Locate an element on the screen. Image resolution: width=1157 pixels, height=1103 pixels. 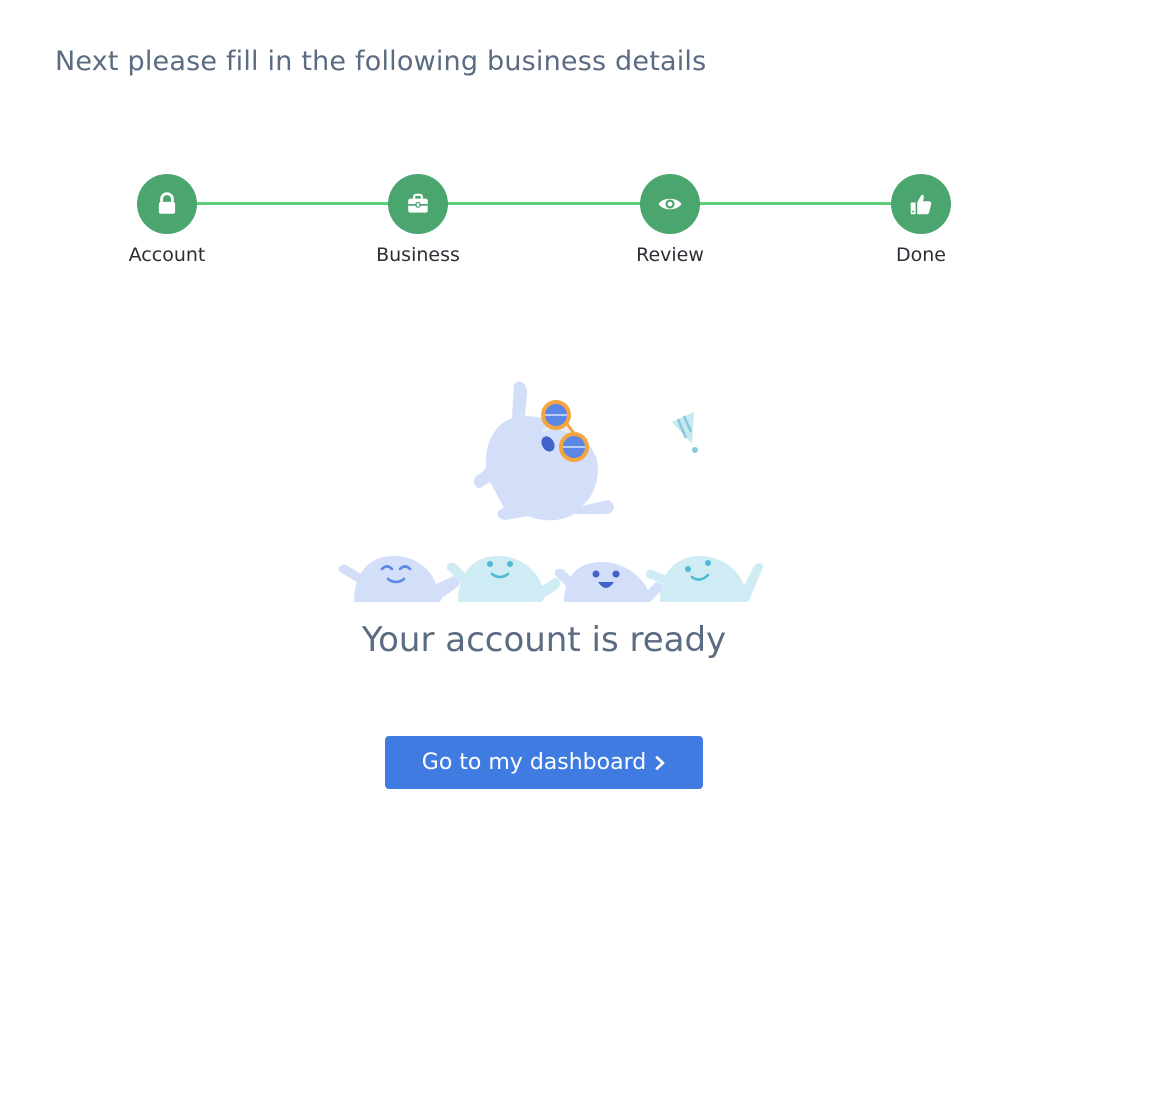
celebration-illustration is located at coordinates (551, 491).